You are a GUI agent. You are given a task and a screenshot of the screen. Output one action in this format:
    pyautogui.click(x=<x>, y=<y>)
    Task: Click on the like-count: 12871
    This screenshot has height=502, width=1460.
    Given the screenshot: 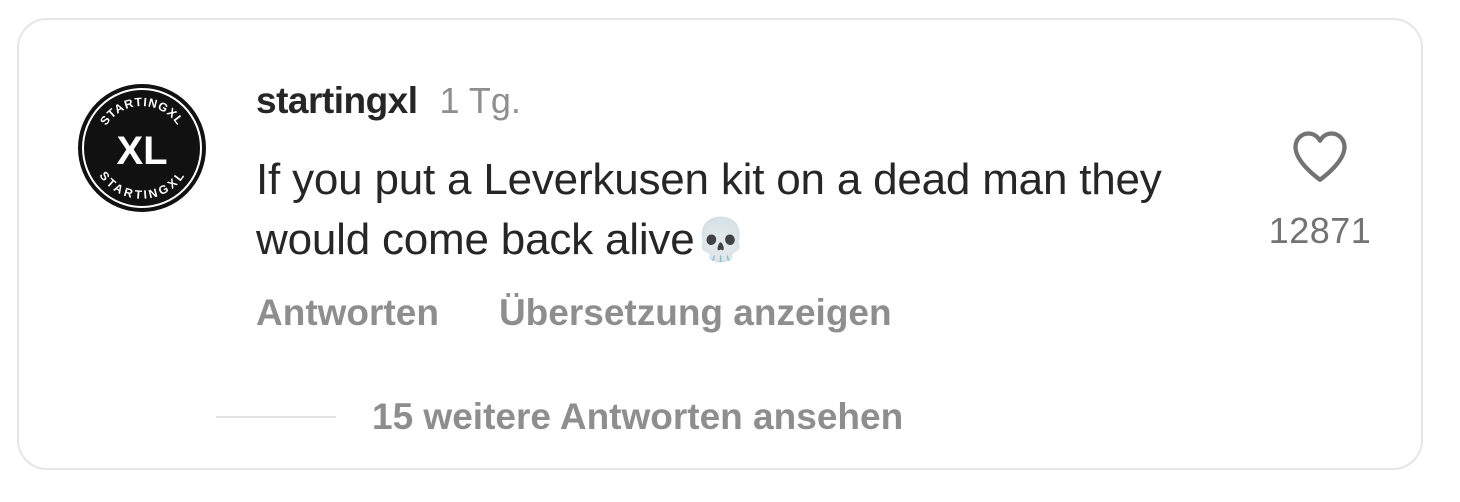 What is the action you would take?
    pyautogui.click(x=1320, y=230)
    